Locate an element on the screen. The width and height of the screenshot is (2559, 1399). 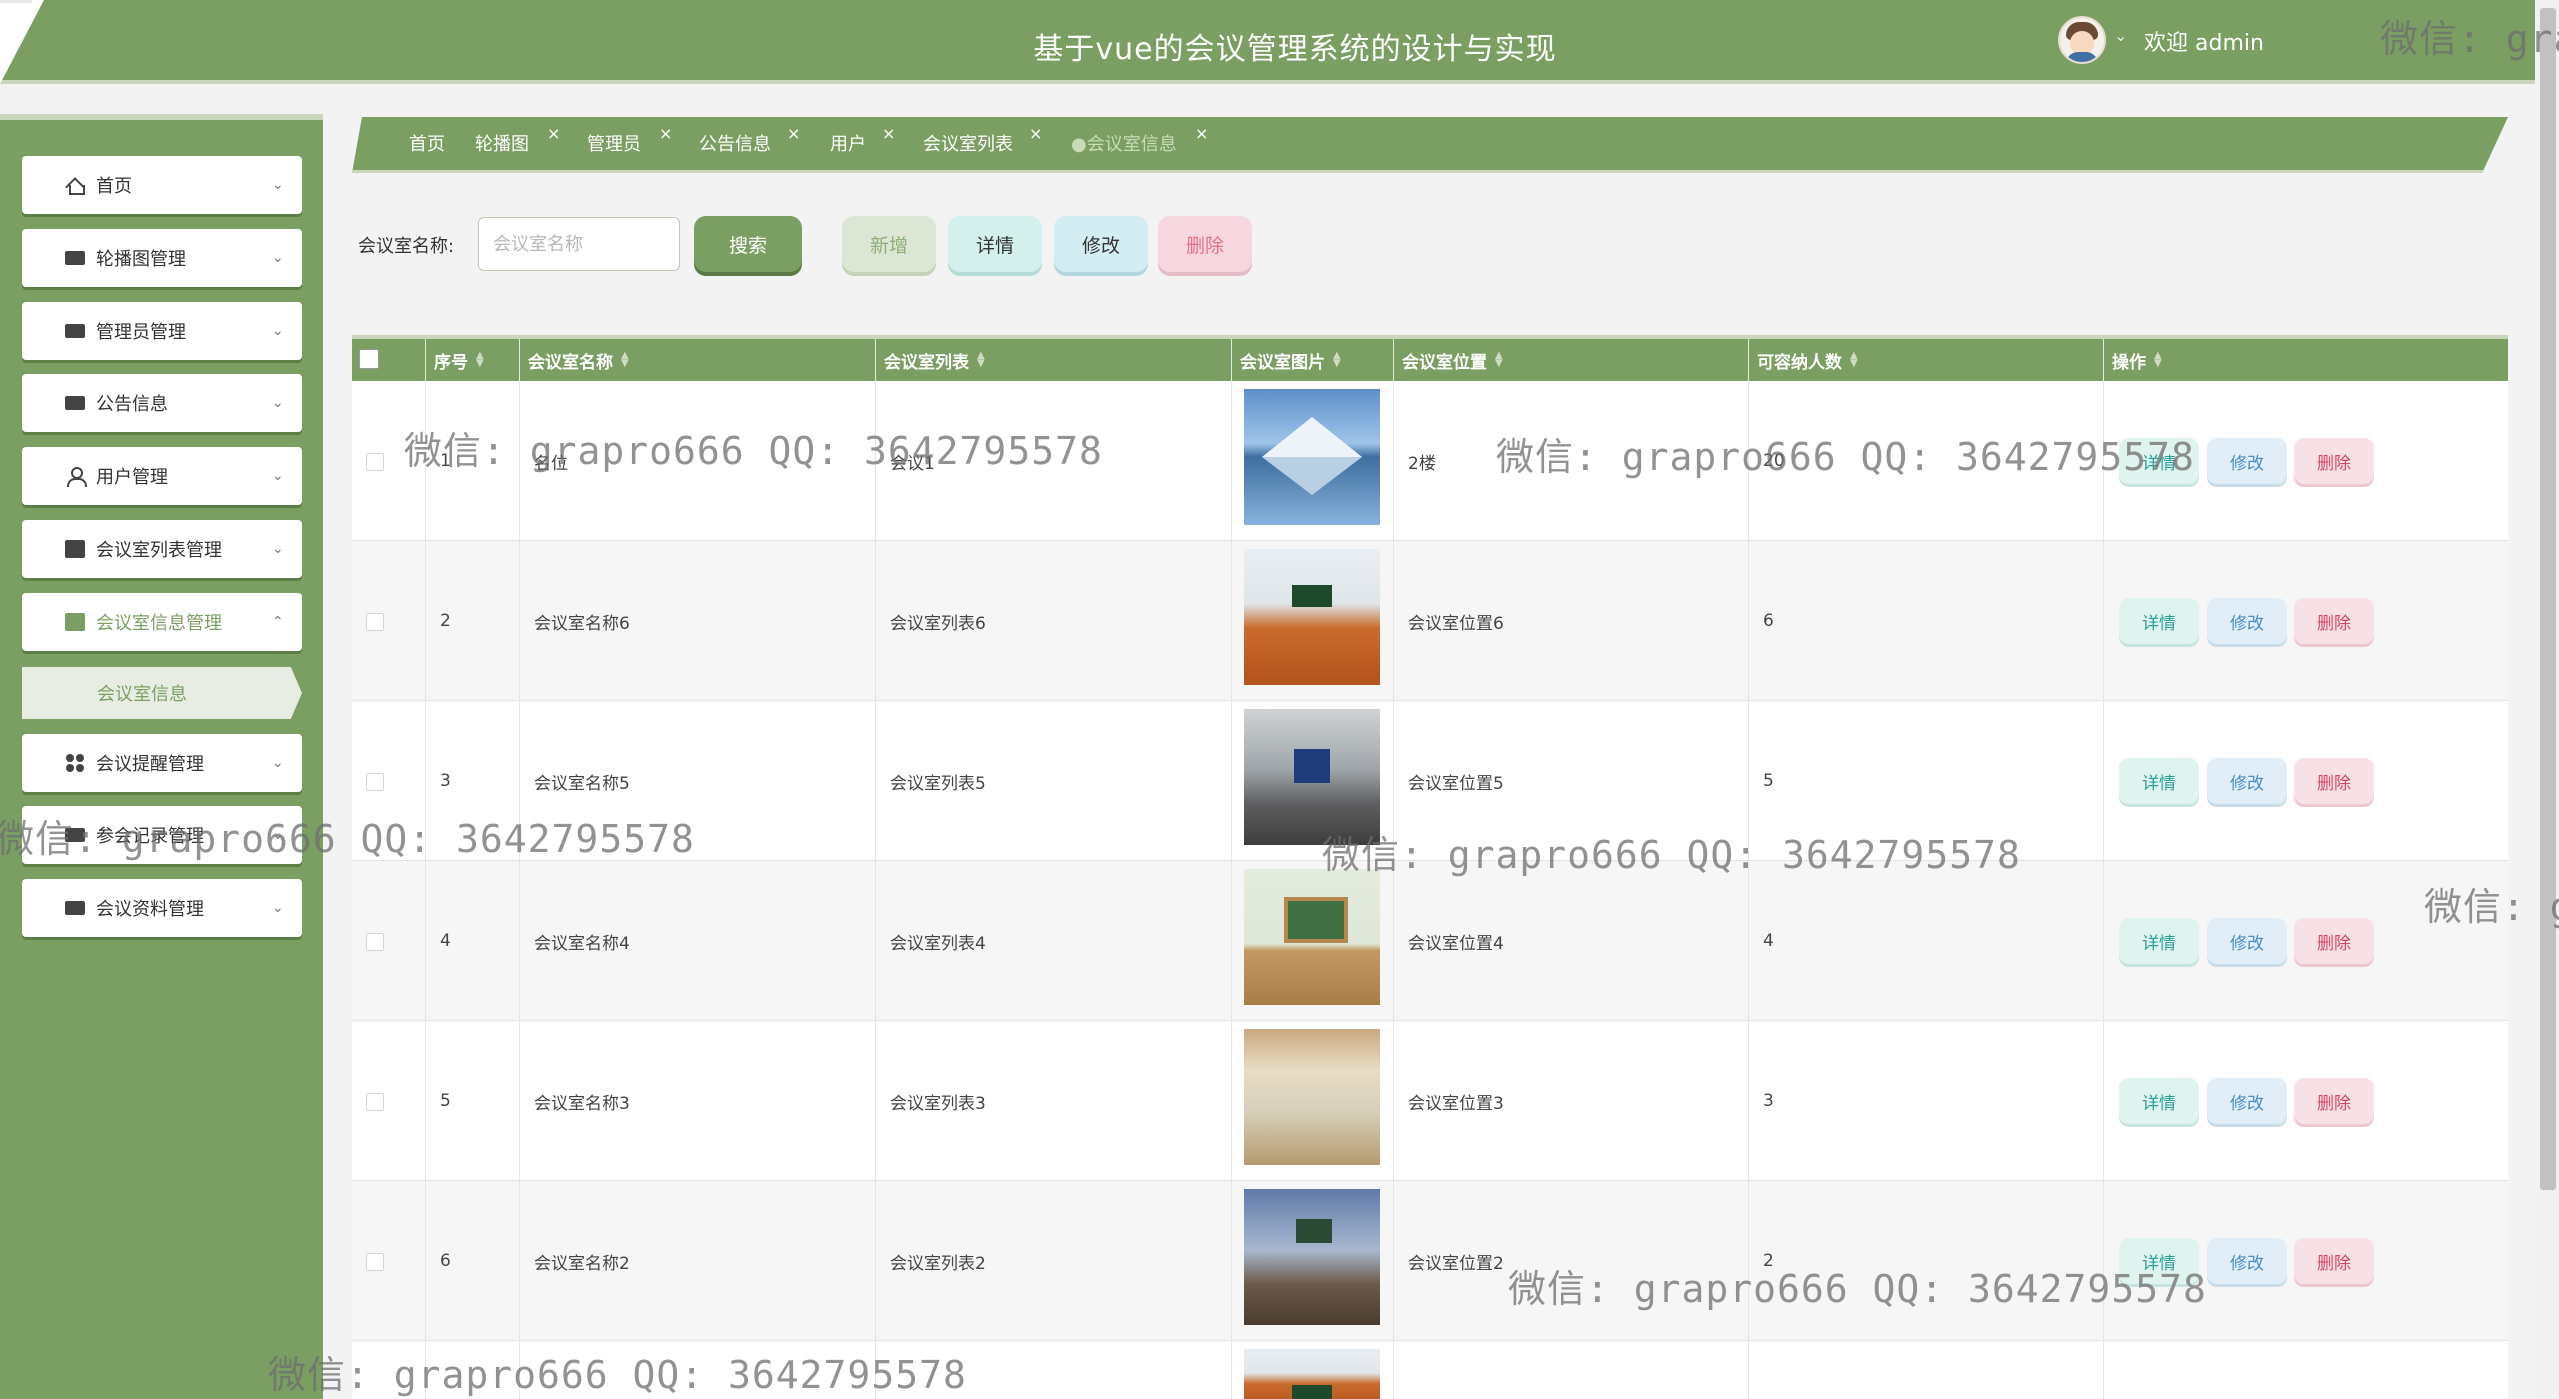
room-name-search-input is located at coordinates (579, 244).